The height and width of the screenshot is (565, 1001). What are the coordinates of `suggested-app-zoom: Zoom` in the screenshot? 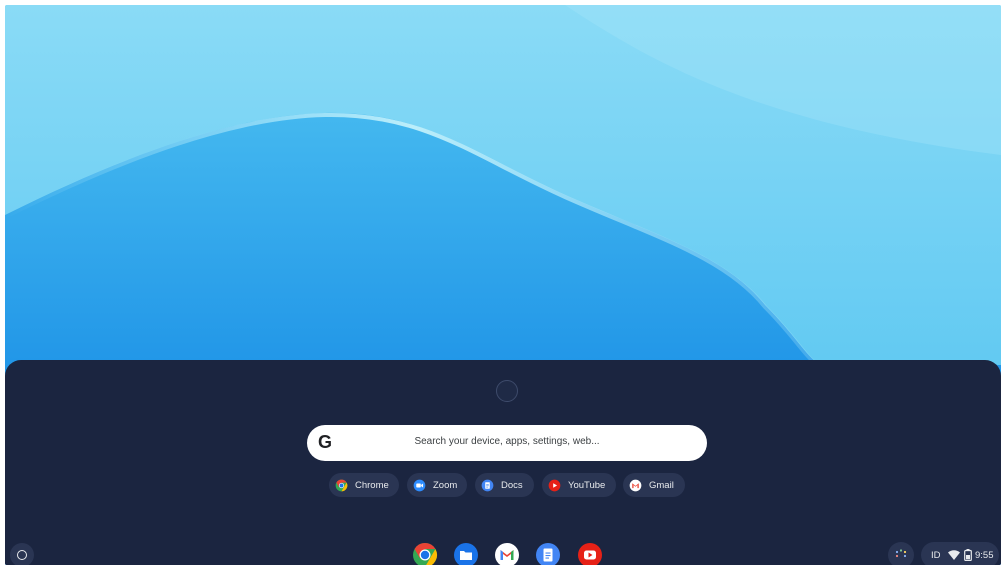 It's located at (437, 485).